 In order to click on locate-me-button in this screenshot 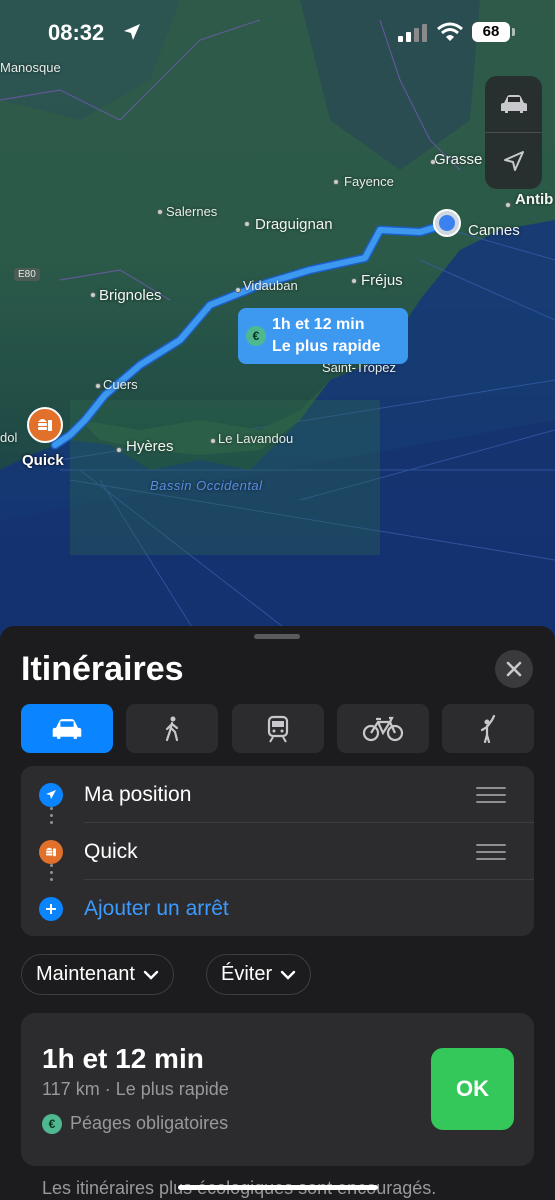, I will do `click(513, 161)`.